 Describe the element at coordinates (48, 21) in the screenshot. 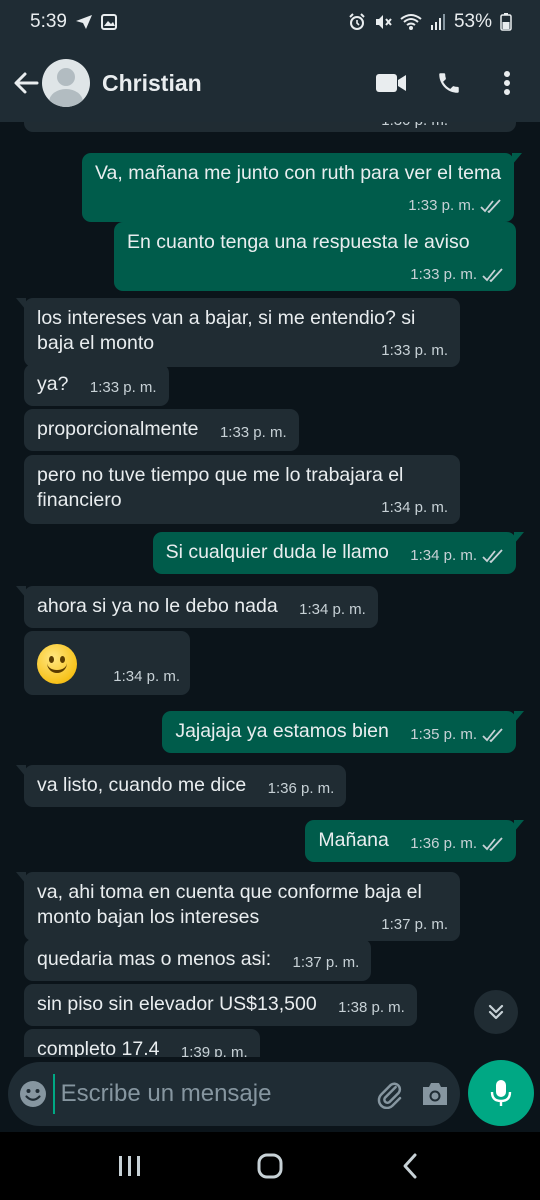

I see `status-time: 5:39` at that location.